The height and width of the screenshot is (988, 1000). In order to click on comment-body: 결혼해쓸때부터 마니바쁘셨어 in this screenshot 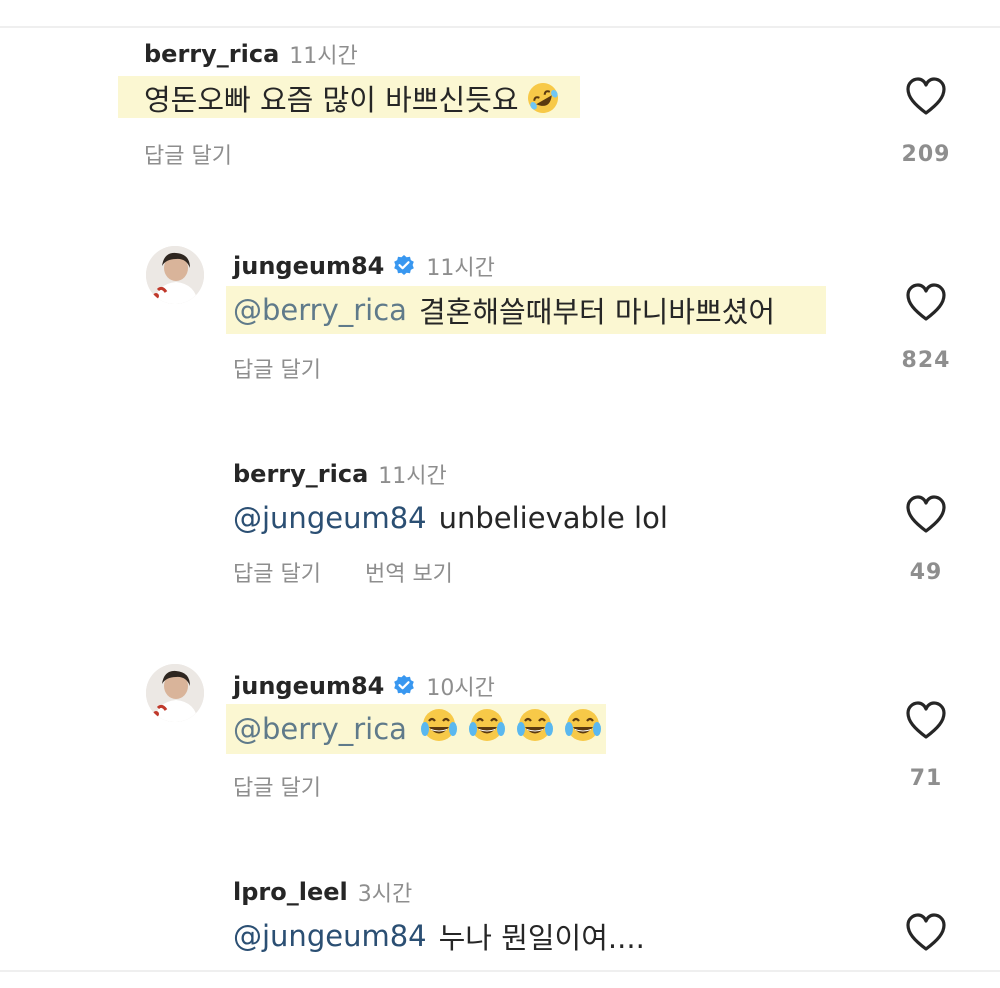, I will do `click(597, 312)`.